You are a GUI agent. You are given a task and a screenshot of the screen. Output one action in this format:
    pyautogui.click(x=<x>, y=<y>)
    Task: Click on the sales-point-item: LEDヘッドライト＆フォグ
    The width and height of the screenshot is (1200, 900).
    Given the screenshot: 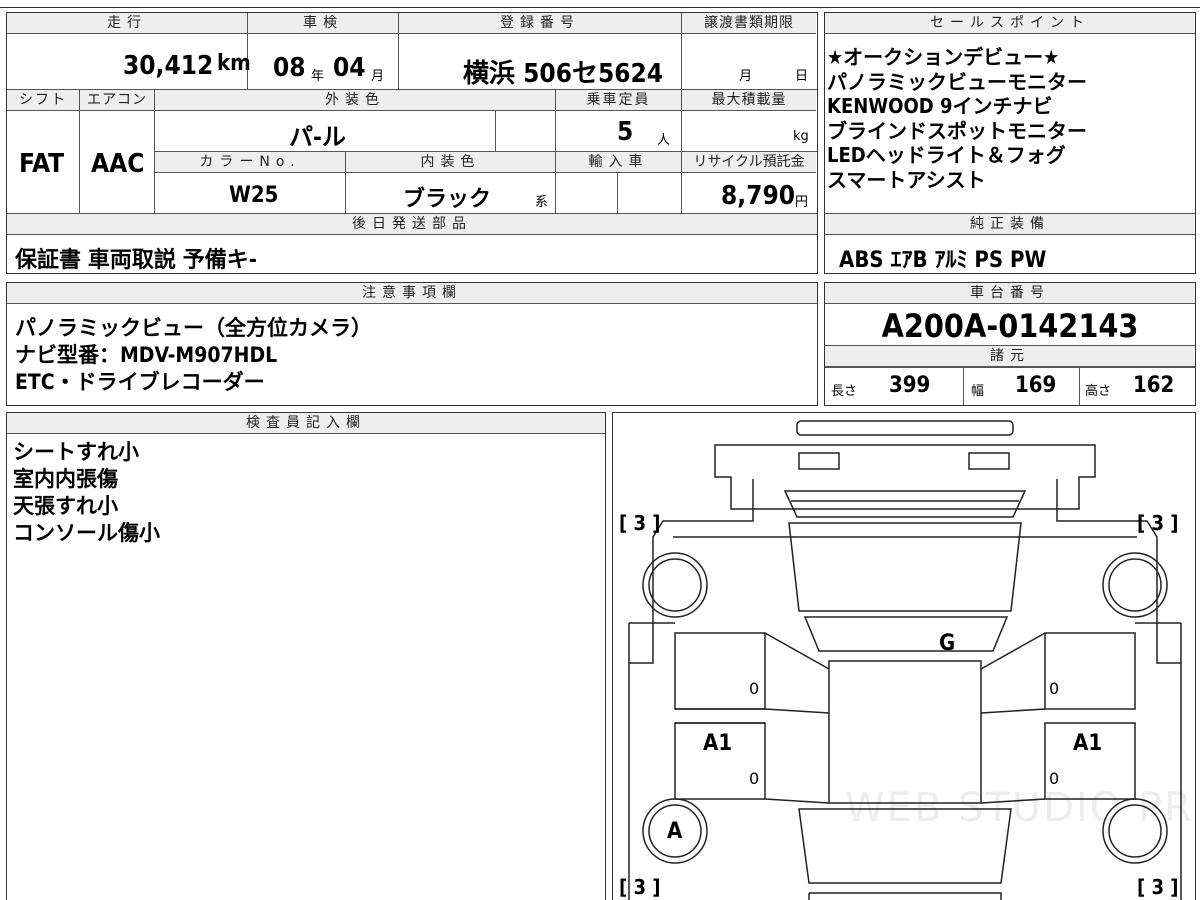 What is the action you would take?
    pyautogui.click(x=946, y=155)
    